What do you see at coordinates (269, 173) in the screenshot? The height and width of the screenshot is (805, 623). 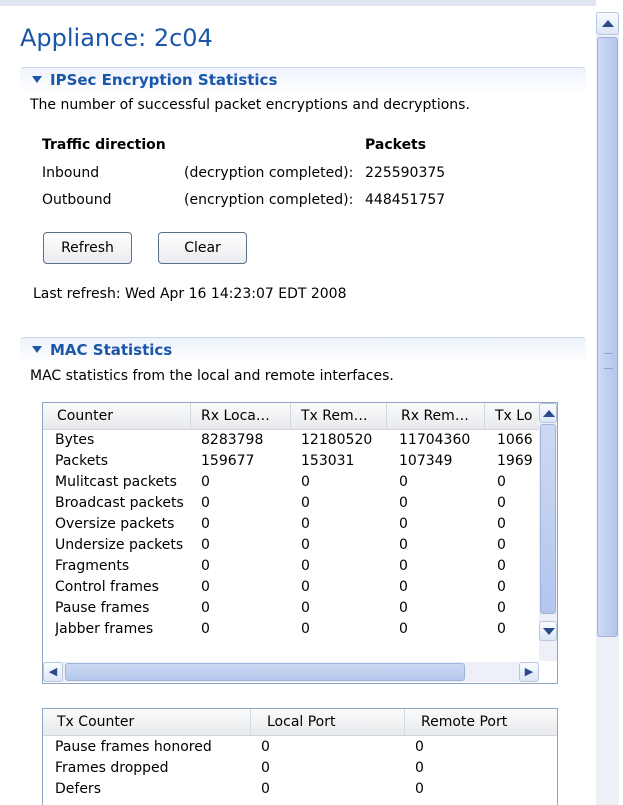 I see `inbound-detail: (decryption completed):` at bounding box center [269, 173].